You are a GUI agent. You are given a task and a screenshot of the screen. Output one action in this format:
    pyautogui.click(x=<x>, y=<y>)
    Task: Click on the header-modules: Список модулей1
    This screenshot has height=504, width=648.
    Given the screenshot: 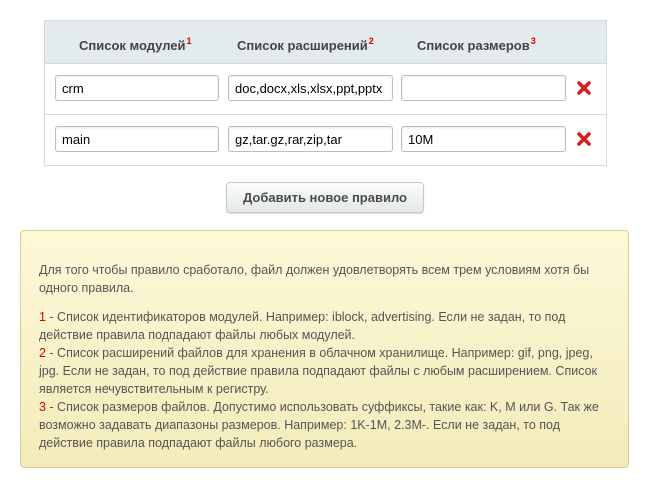 What is the action you would take?
    pyautogui.click(x=135, y=44)
    